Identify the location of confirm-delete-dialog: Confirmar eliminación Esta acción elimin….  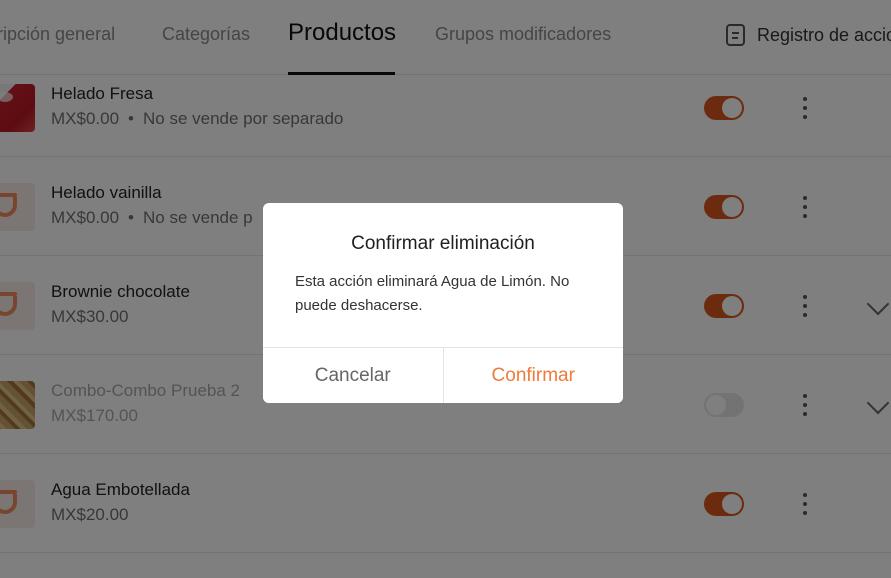
(443, 303).